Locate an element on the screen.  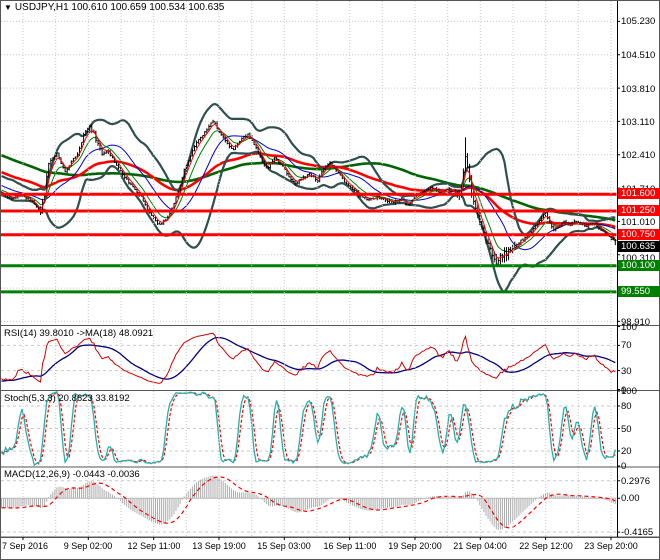
rsi-axis-label: 30 is located at coordinates (626, 371).